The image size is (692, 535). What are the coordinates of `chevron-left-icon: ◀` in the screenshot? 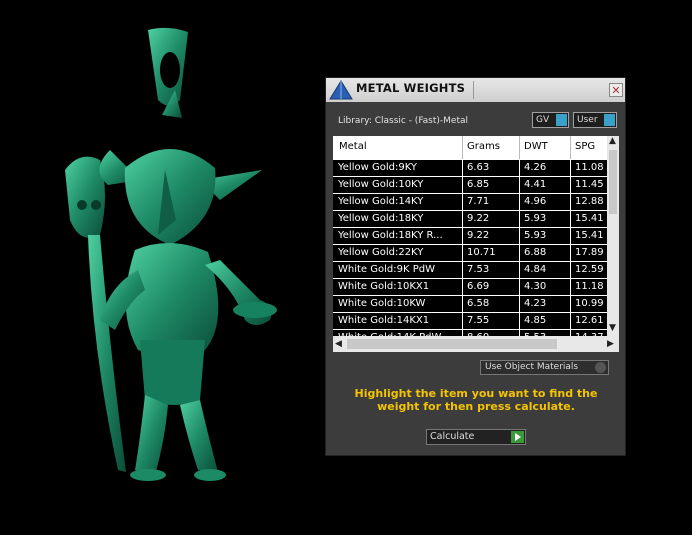 It's located at (338, 344).